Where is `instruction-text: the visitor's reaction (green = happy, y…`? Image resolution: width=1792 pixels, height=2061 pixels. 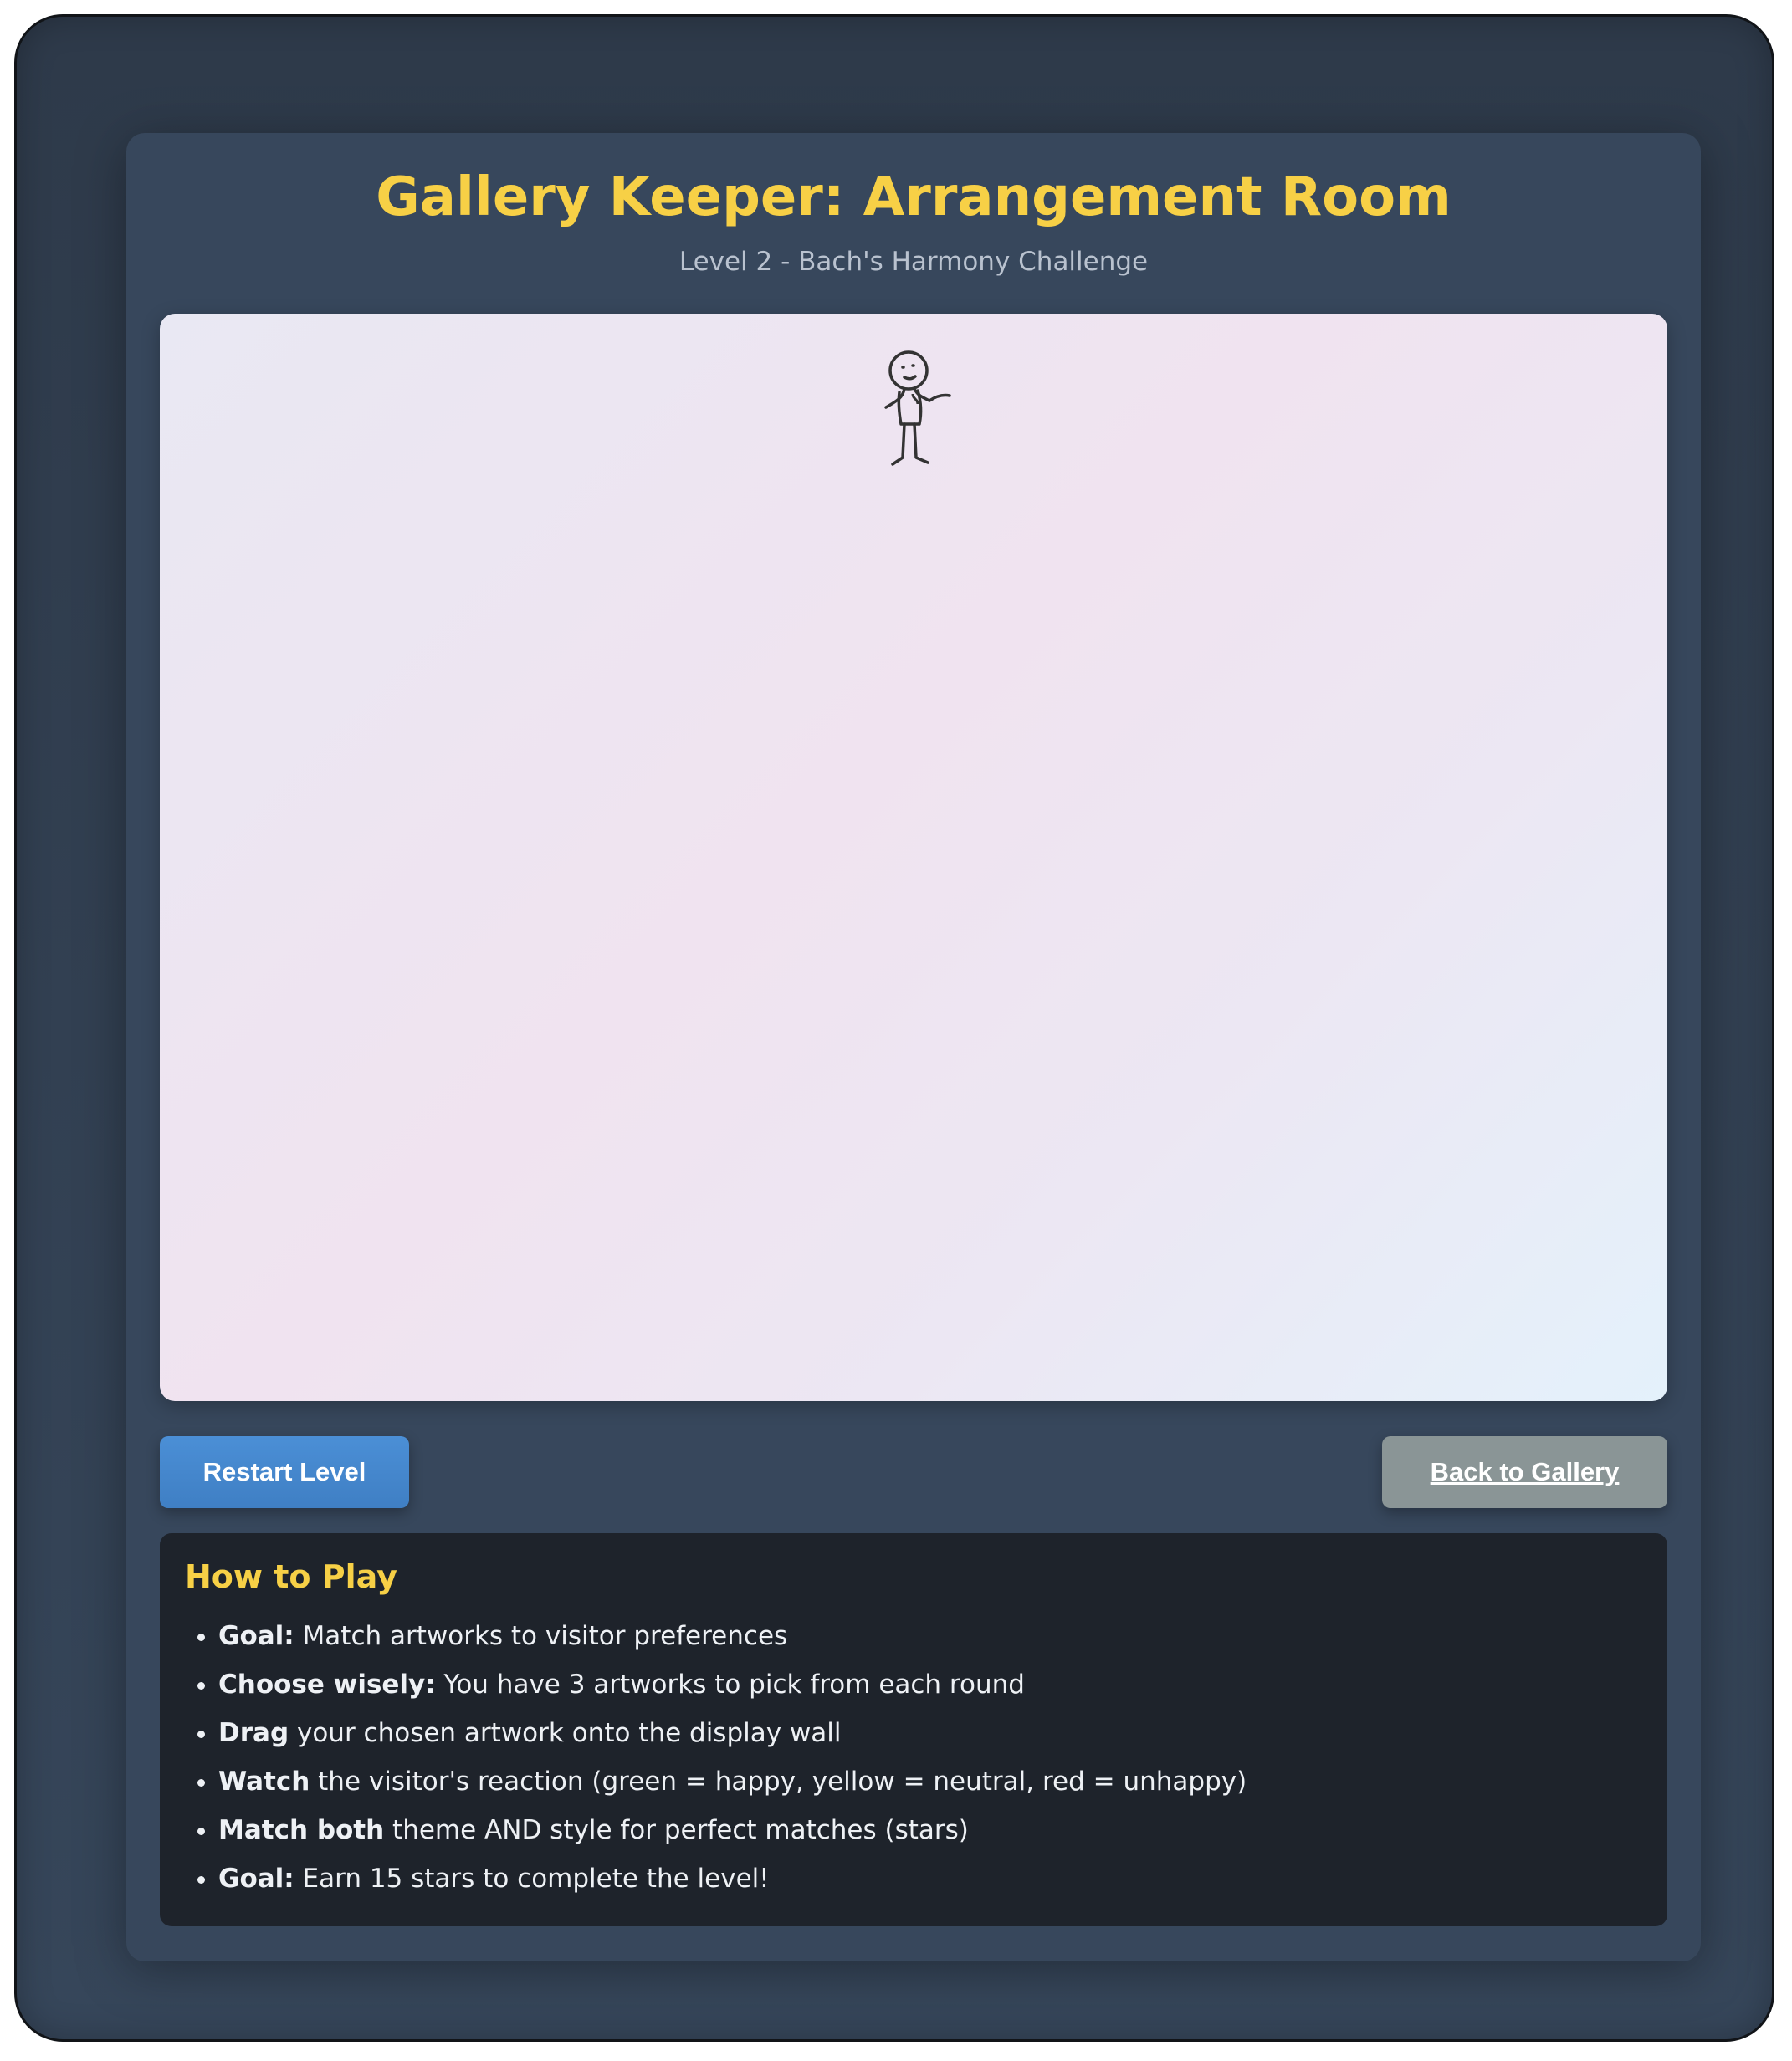 instruction-text: the visitor's reaction (green = happy, y… is located at coordinates (778, 1782).